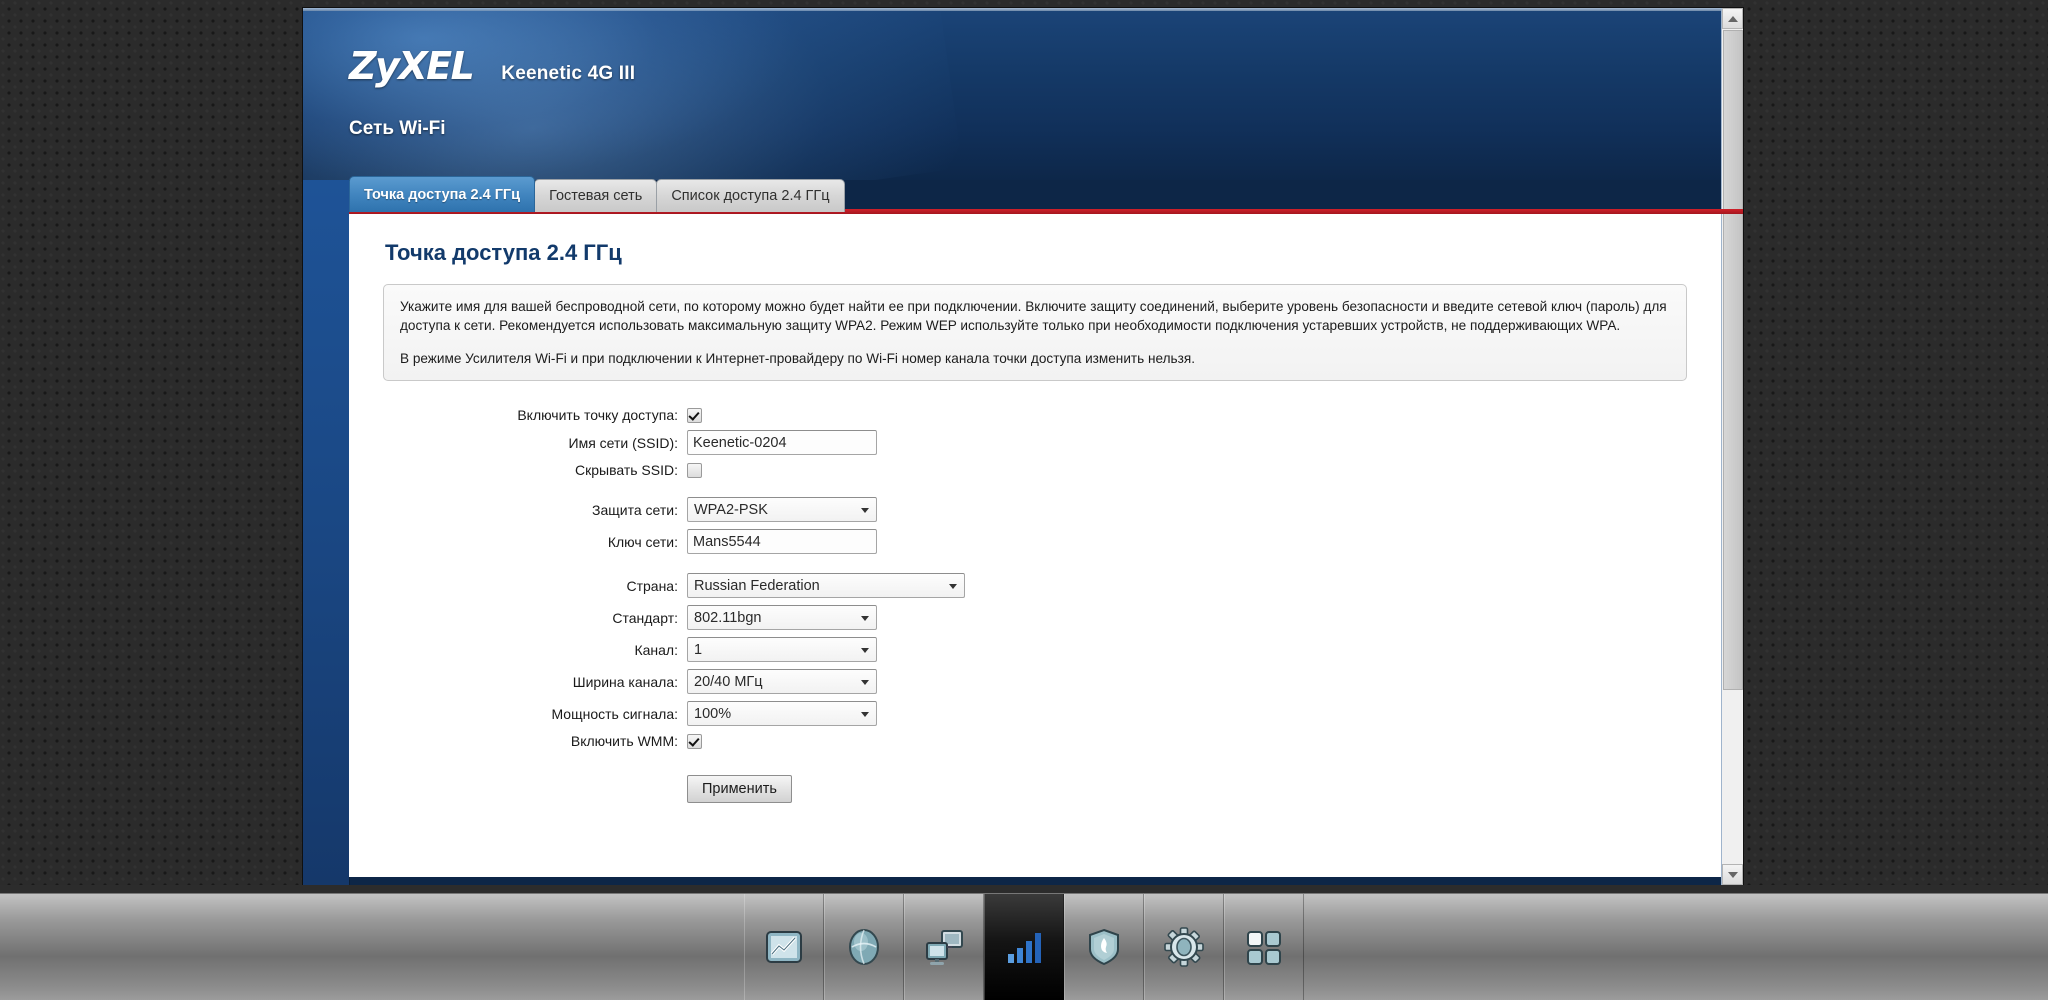 This screenshot has height=1000, width=2048. I want to click on enable-access-point-label: Включить точку доступа:, so click(597, 415).